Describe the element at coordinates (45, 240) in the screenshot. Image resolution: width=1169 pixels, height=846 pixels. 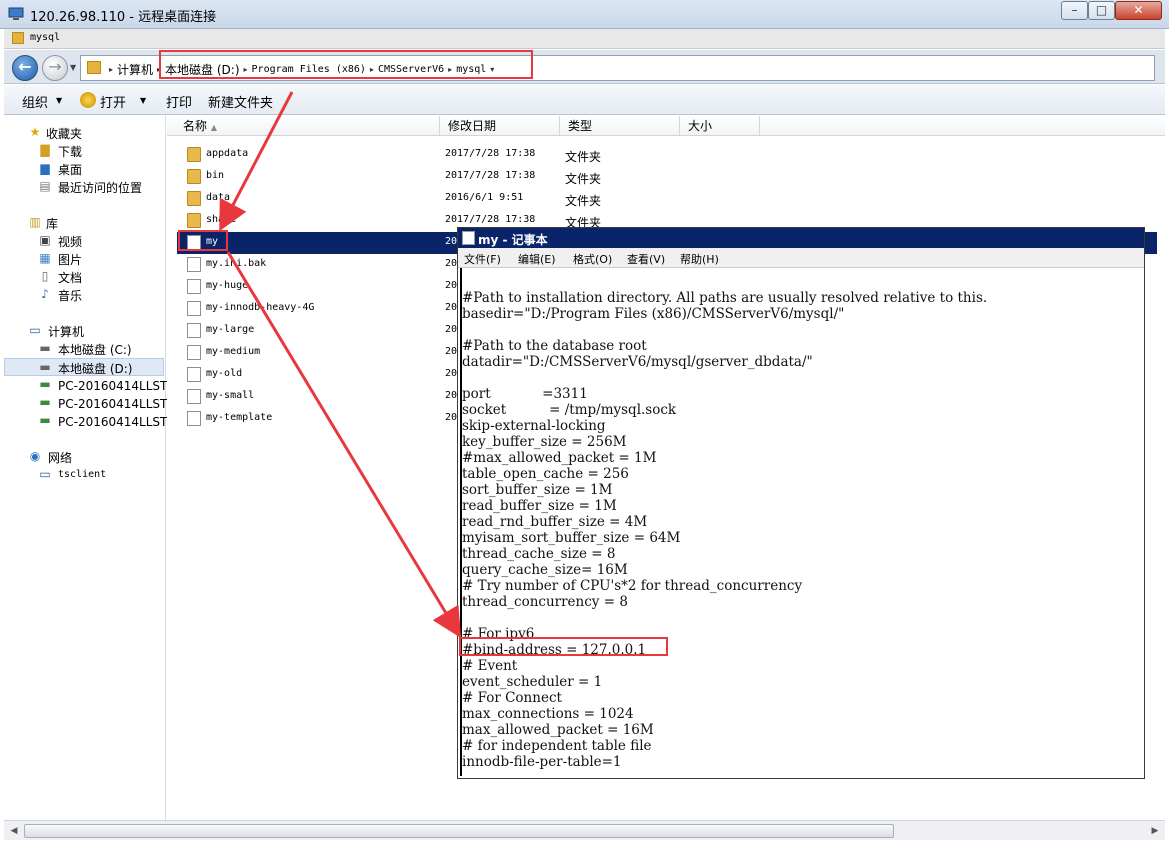
I see `video-icon: ▣` at that location.